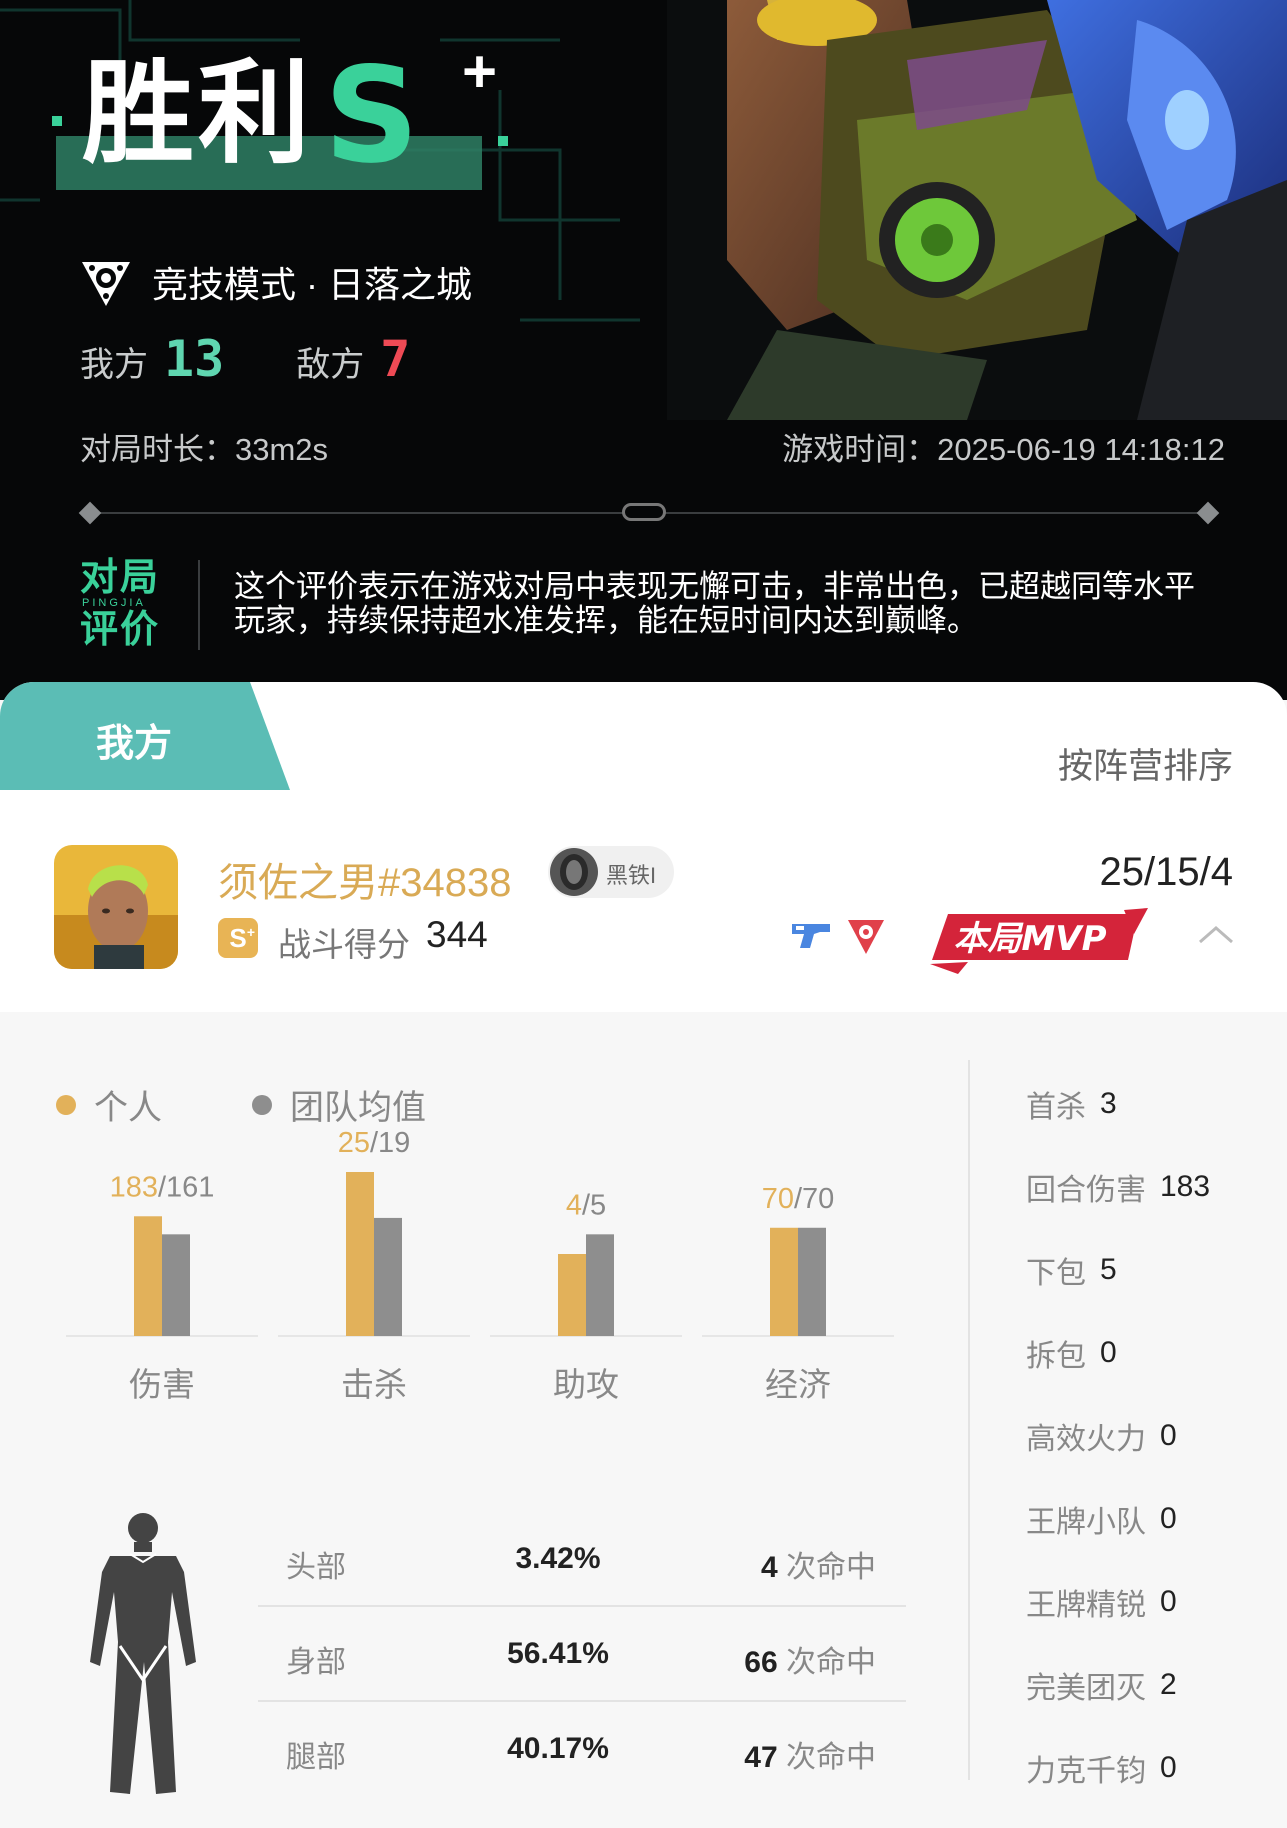 The image size is (1287, 1828). What do you see at coordinates (316, 1567) in the screenshot?
I see `hit-part-label: 头部` at bounding box center [316, 1567].